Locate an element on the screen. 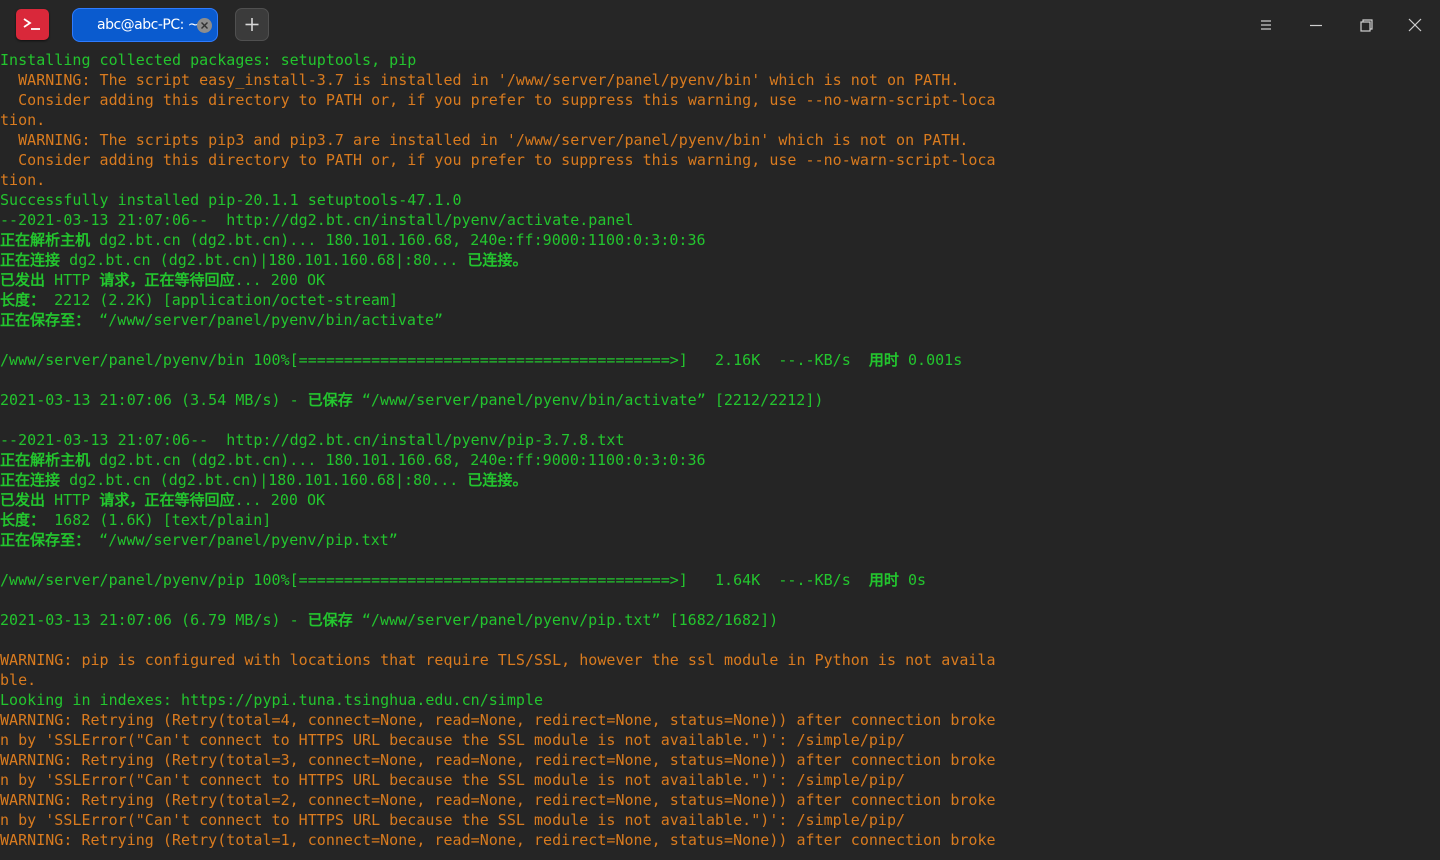 This screenshot has width=1440, height=860. tab-close-icon is located at coordinates (204, 25).